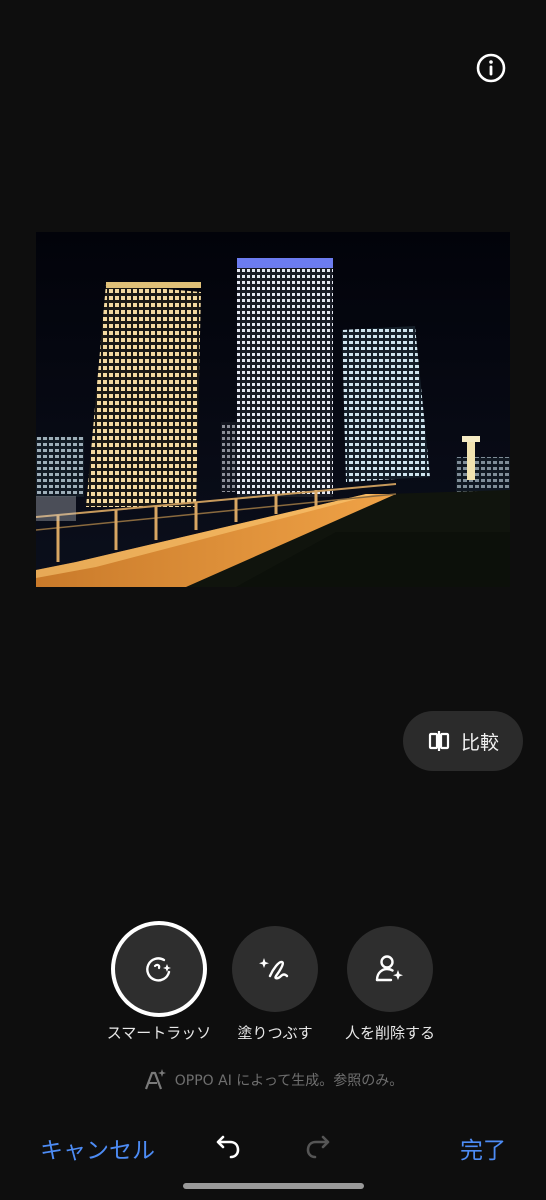 The image size is (546, 1200). Describe the element at coordinates (273, 1148) in the screenshot. I see `bottom-action-bar: キャンセル 完了` at that location.